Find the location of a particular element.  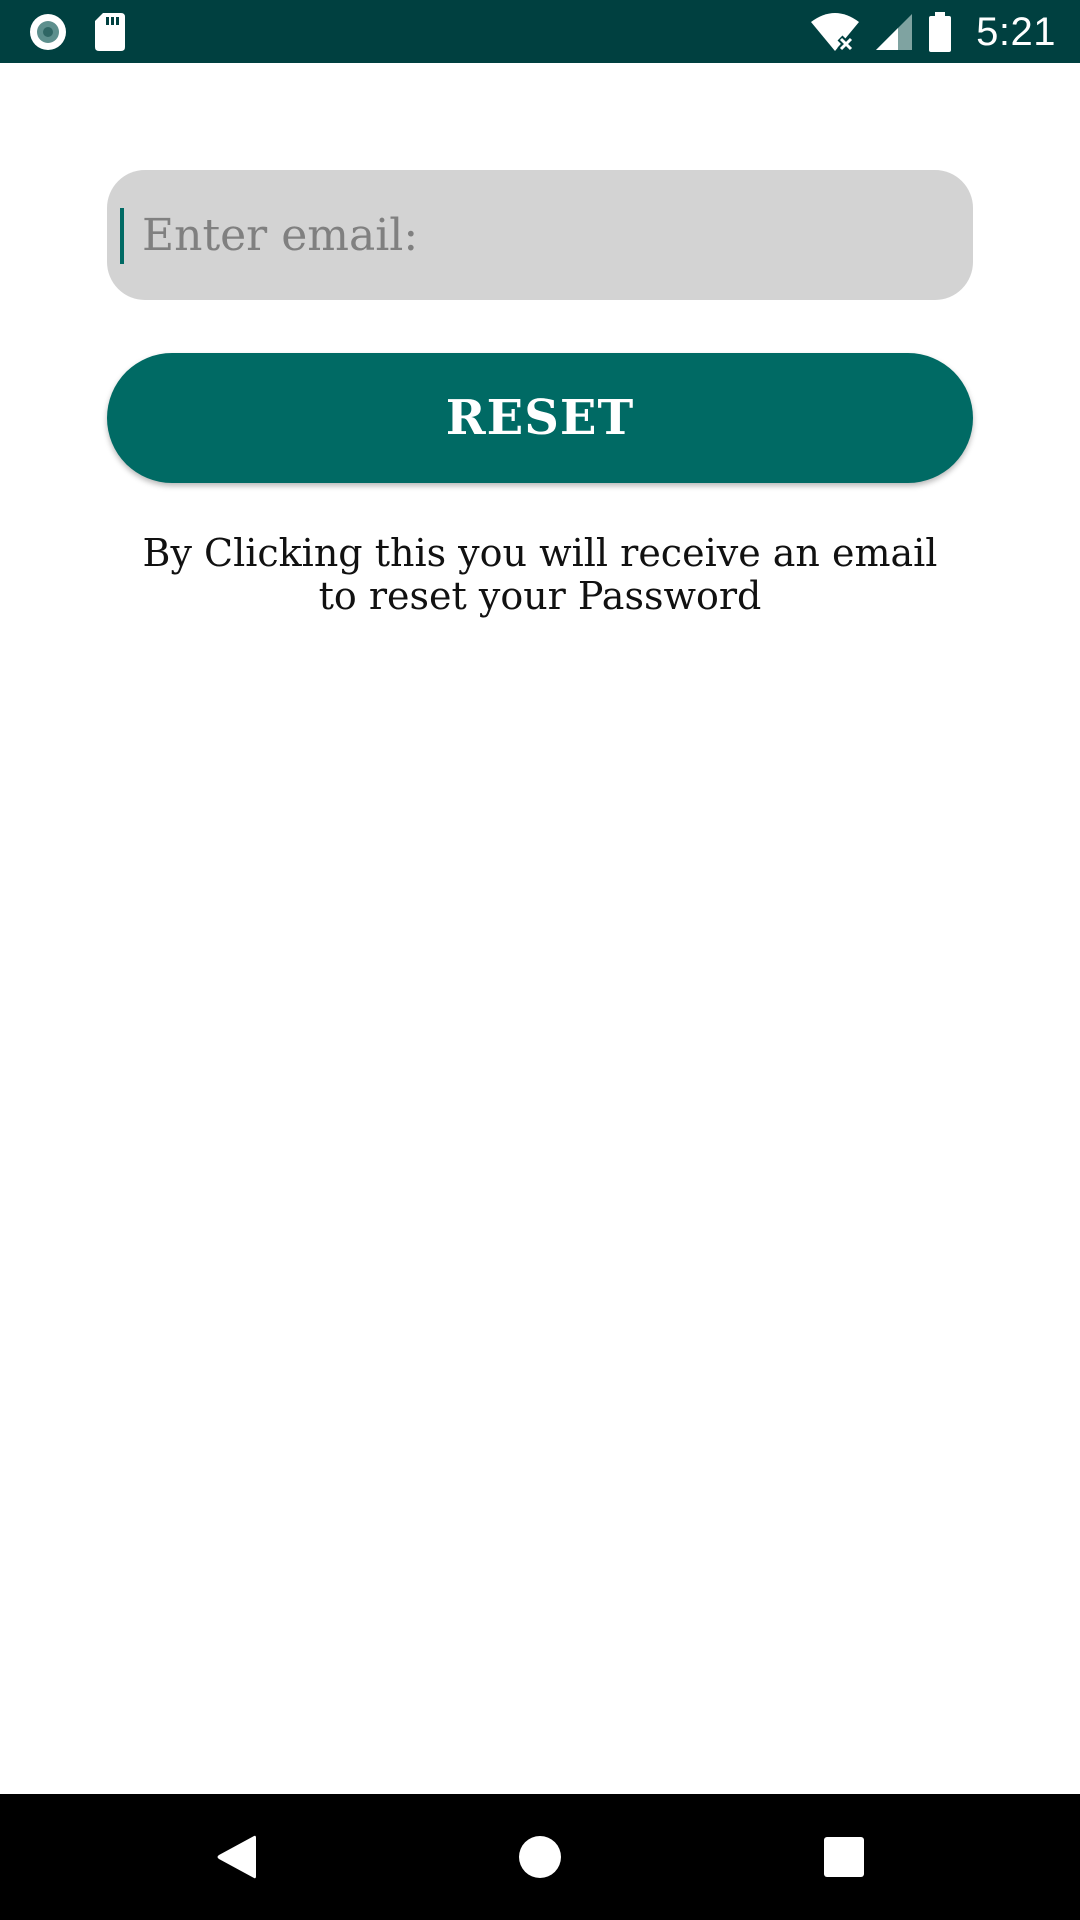

status-time: 5:21 is located at coordinates (1016, 31).